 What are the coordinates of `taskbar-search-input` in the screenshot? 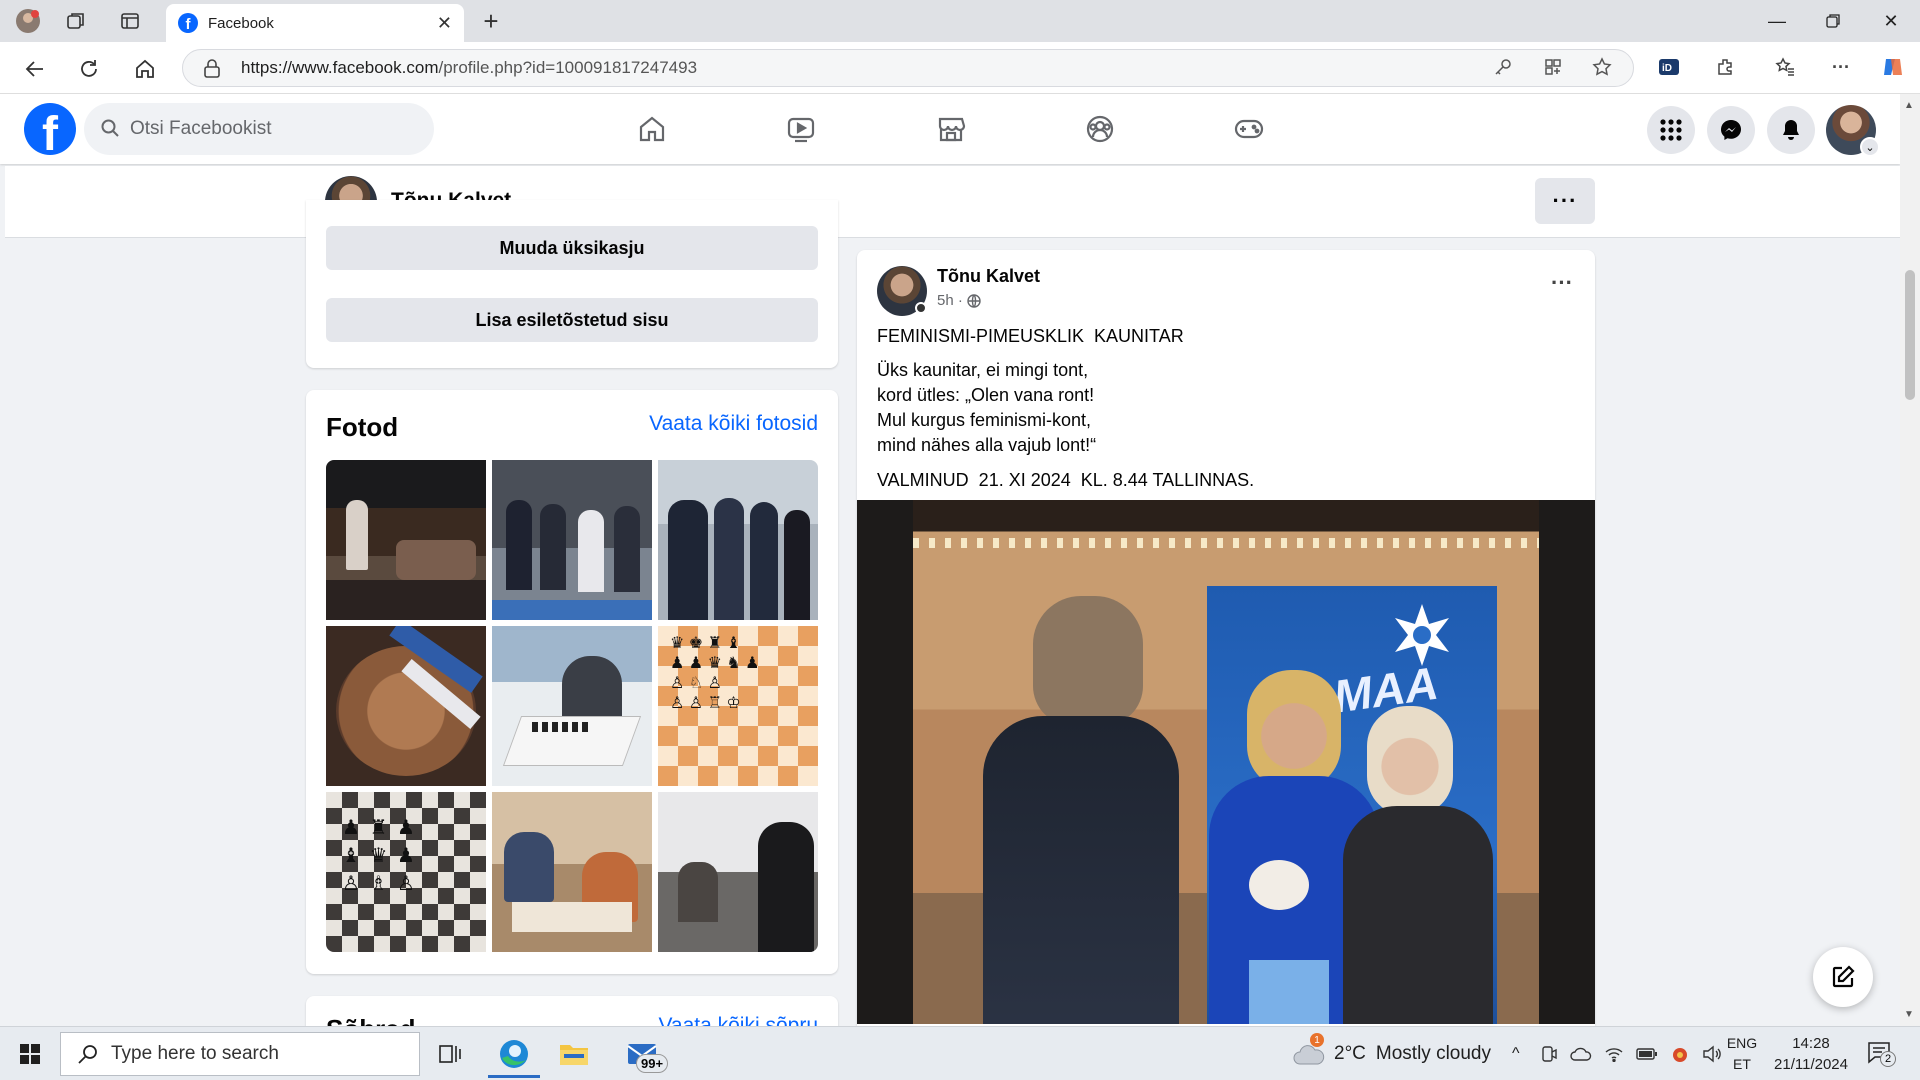 It's located at (251, 1054).